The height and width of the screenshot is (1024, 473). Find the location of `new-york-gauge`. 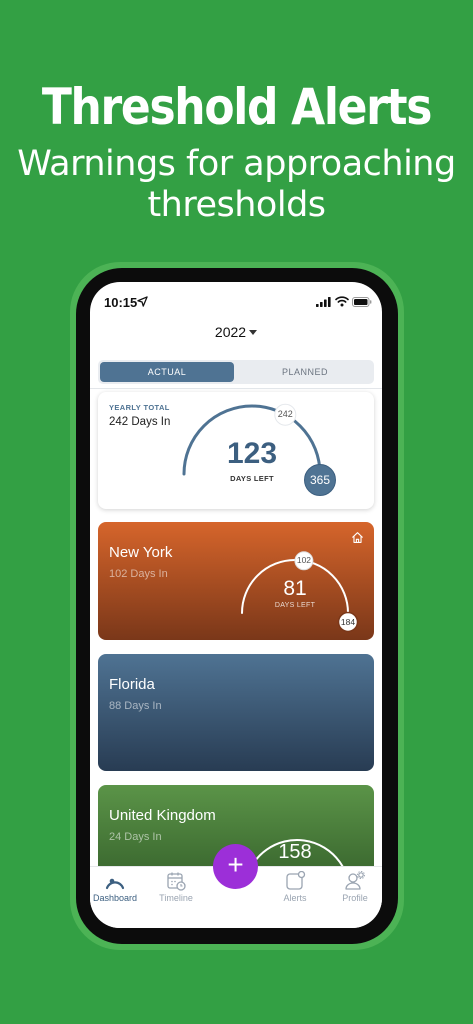

new-york-gauge is located at coordinates (300, 592).